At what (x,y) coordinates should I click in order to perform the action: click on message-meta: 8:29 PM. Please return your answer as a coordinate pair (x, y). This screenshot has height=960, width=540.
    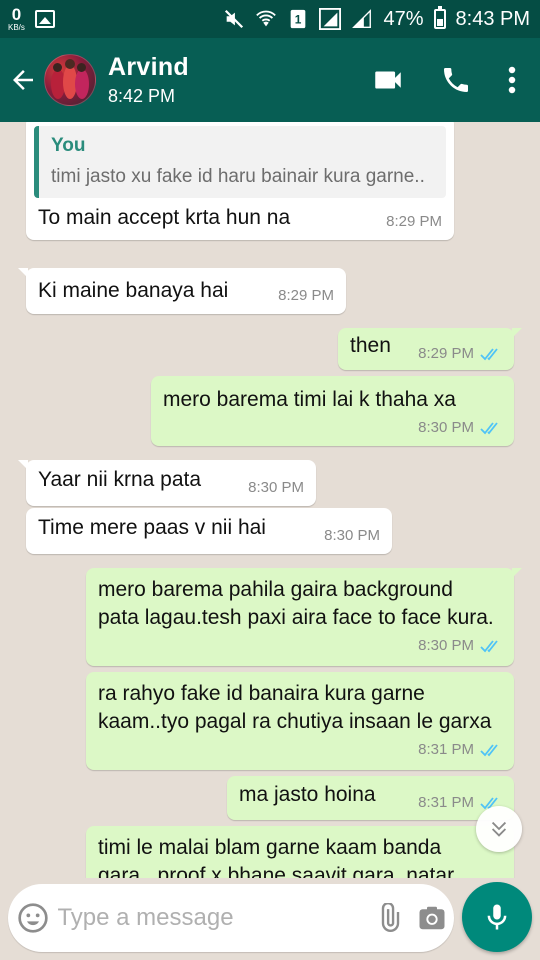
    Looking at the image, I should click on (460, 354).